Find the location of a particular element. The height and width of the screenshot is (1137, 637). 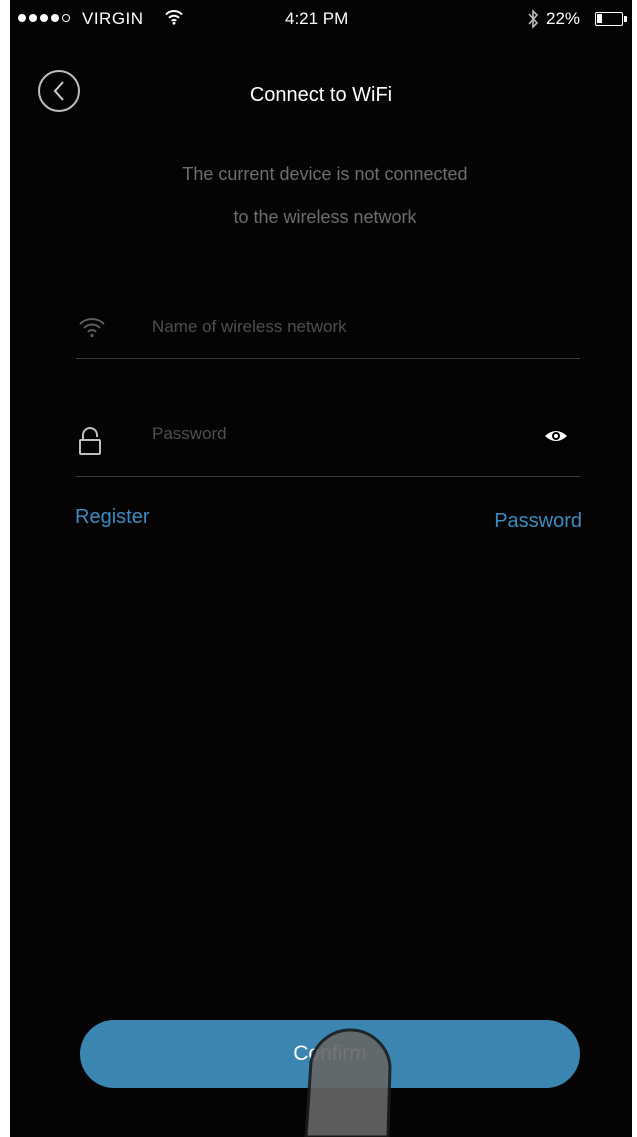

page-title: Connect to WiFi is located at coordinates (321, 95).